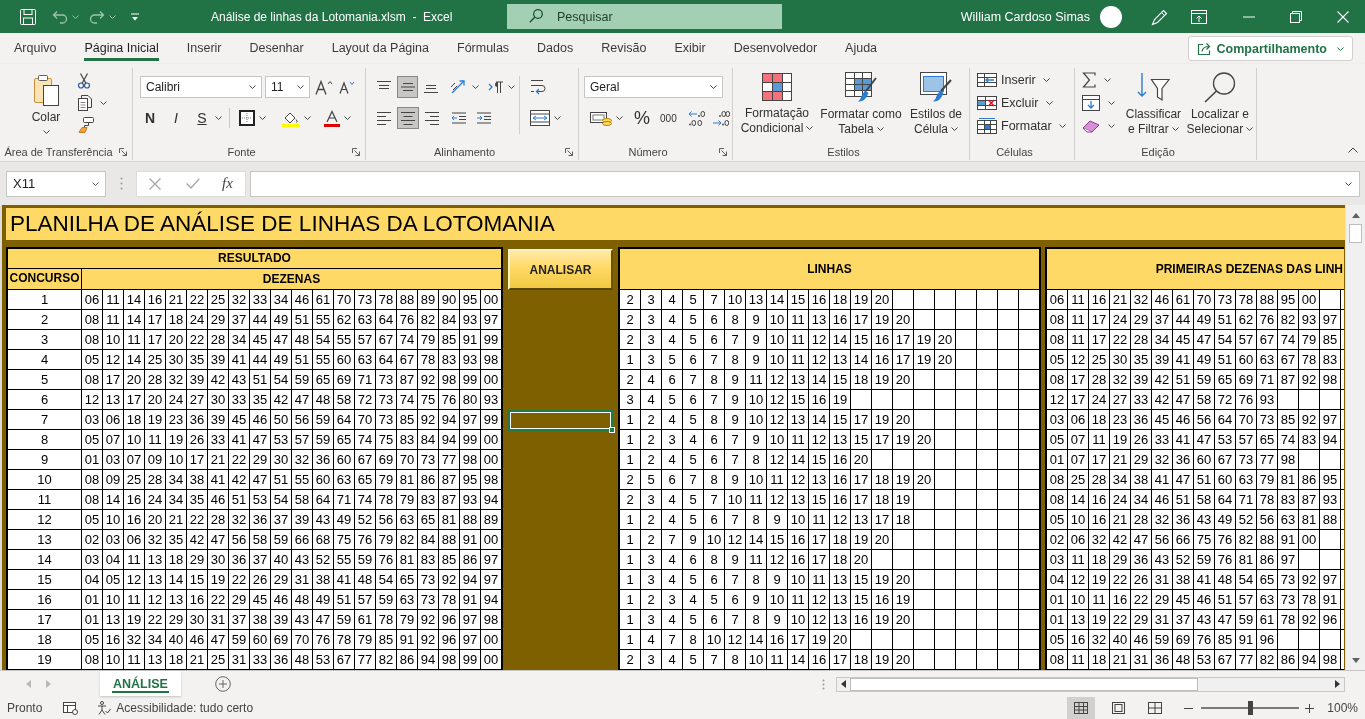  Describe the element at coordinates (408, 118) in the screenshot. I see `align-center-button` at that location.